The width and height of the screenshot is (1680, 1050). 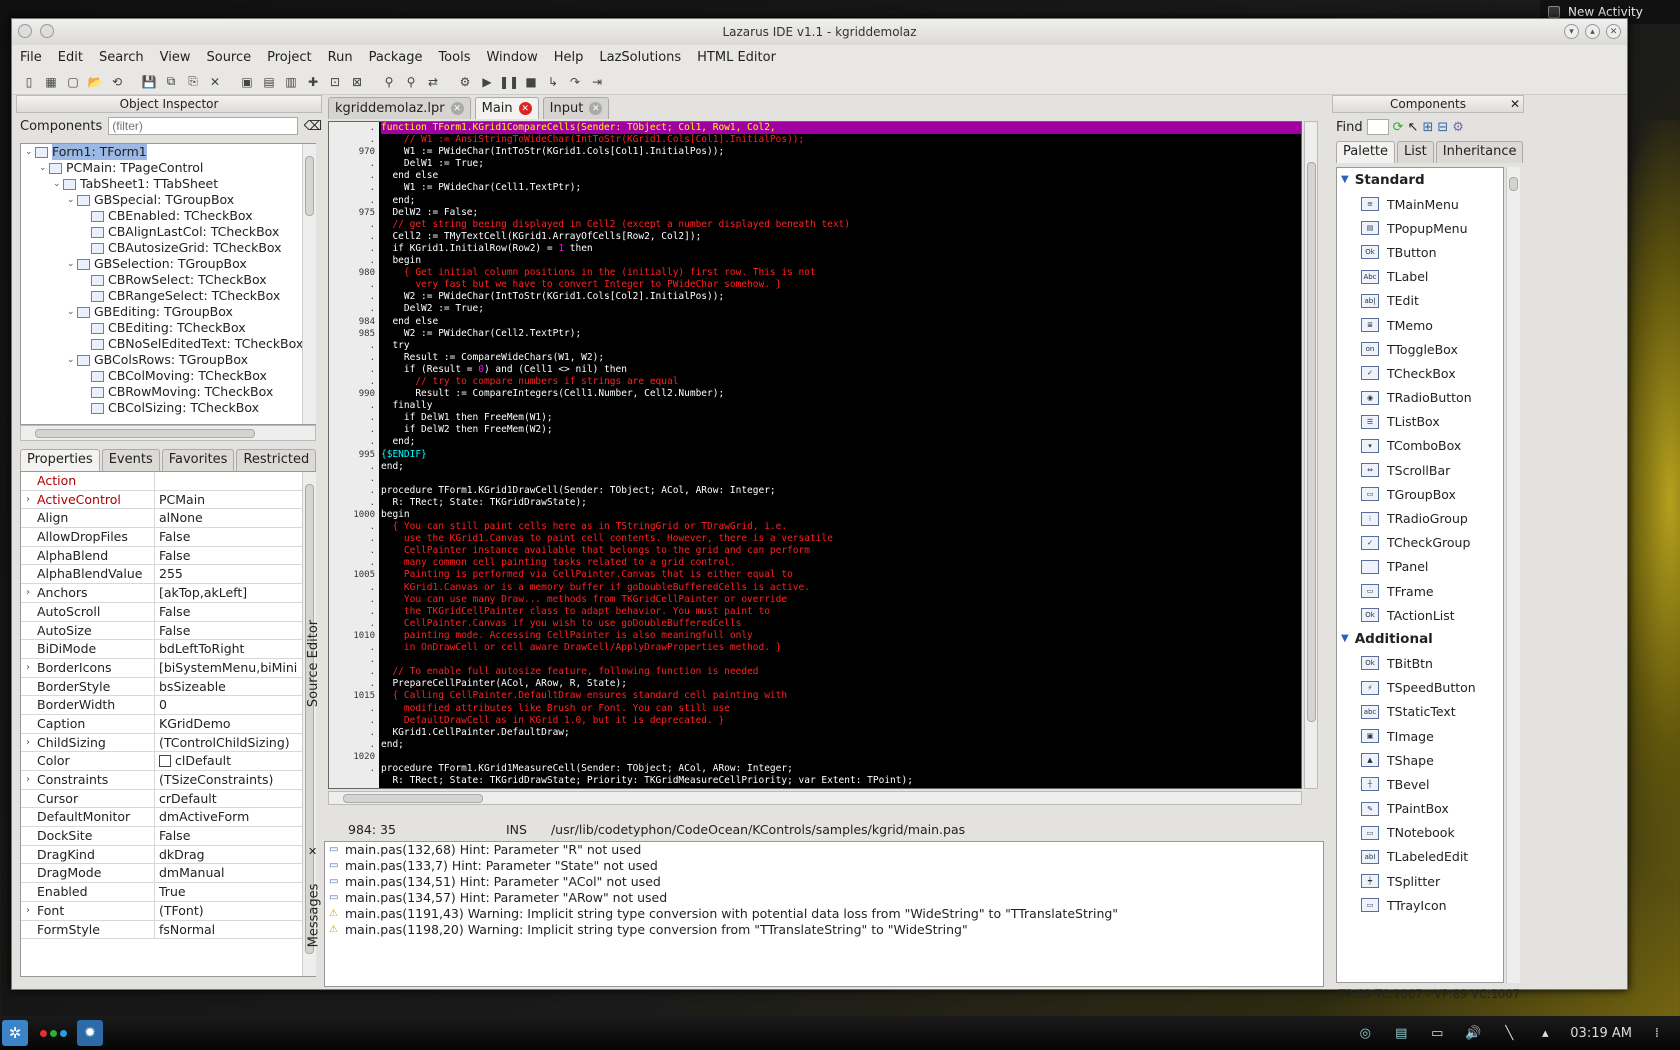 What do you see at coordinates (1420, 809) in the screenshot?
I see `component-tpaintbox: ✎ TPaintBox` at bounding box center [1420, 809].